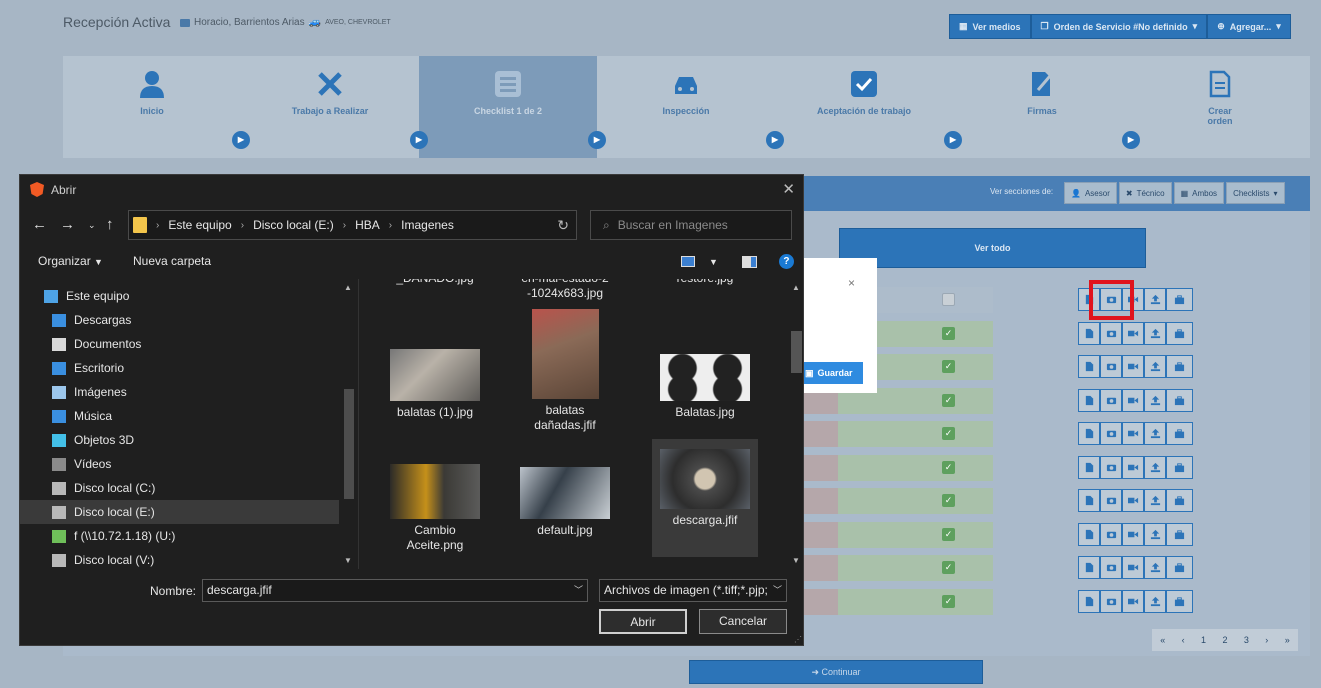  Describe the element at coordinates (1046, 107) in the screenshot. I see `step-firmas: Firmas ▶` at that location.